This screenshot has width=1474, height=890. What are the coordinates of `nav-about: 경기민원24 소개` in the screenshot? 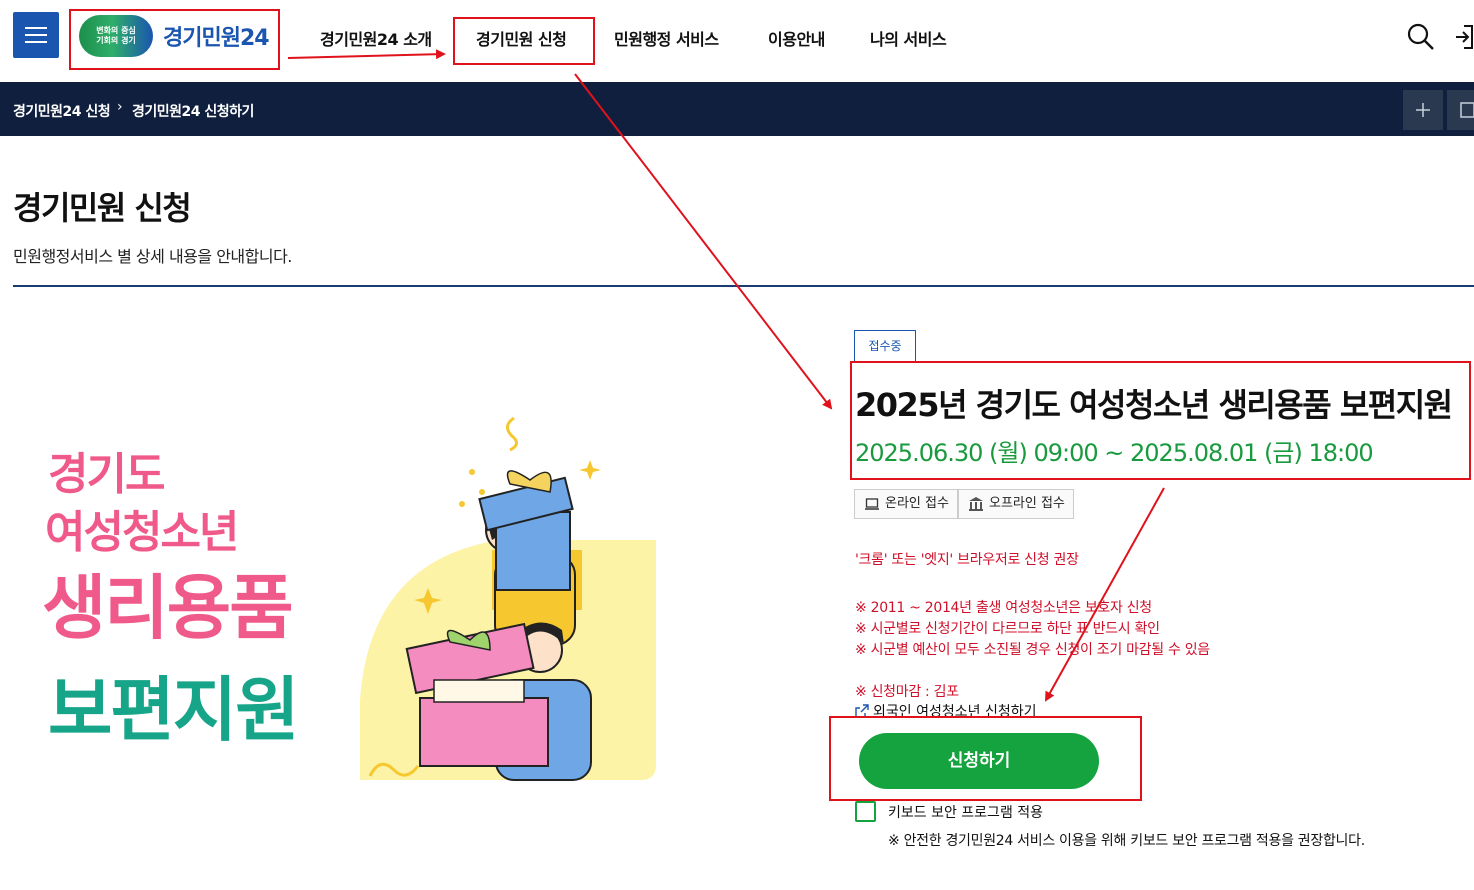 It's located at (376, 38).